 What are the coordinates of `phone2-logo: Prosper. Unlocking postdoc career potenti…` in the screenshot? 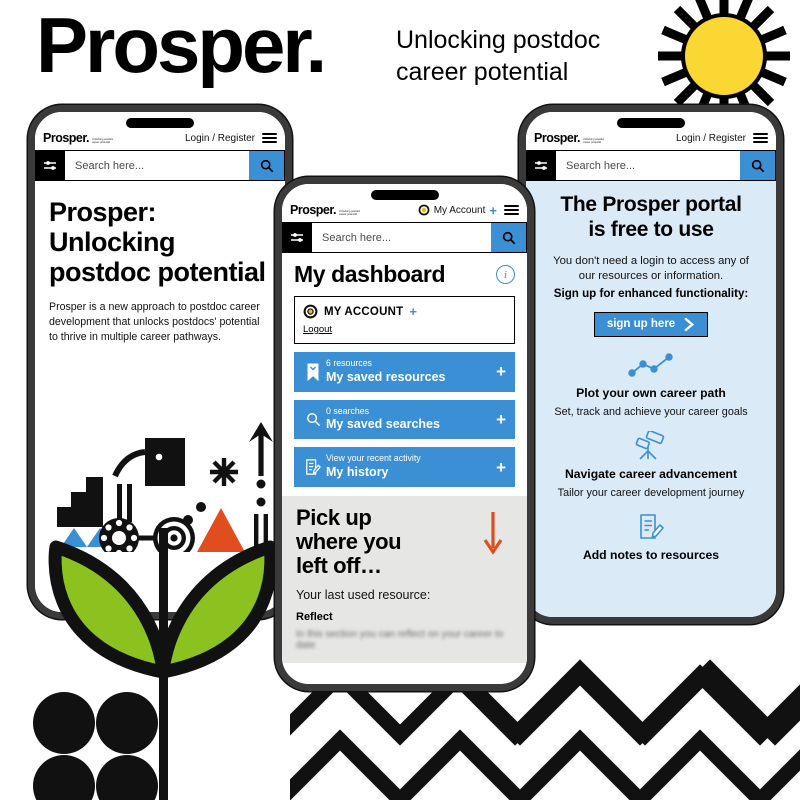 It's located at (325, 210).